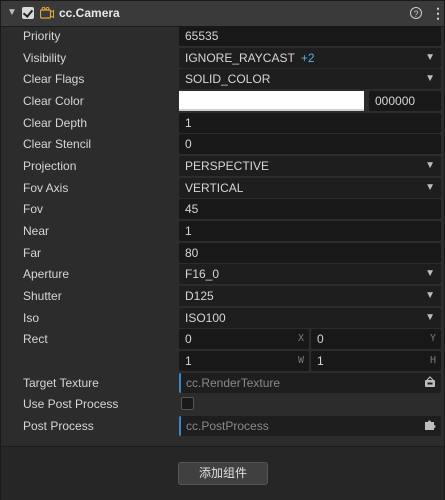 The width and height of the screenshot is (445, 500). Describe the element at coordinates (89, 13) in the screenshot. I see `component-title: cc.Camera` at that location.